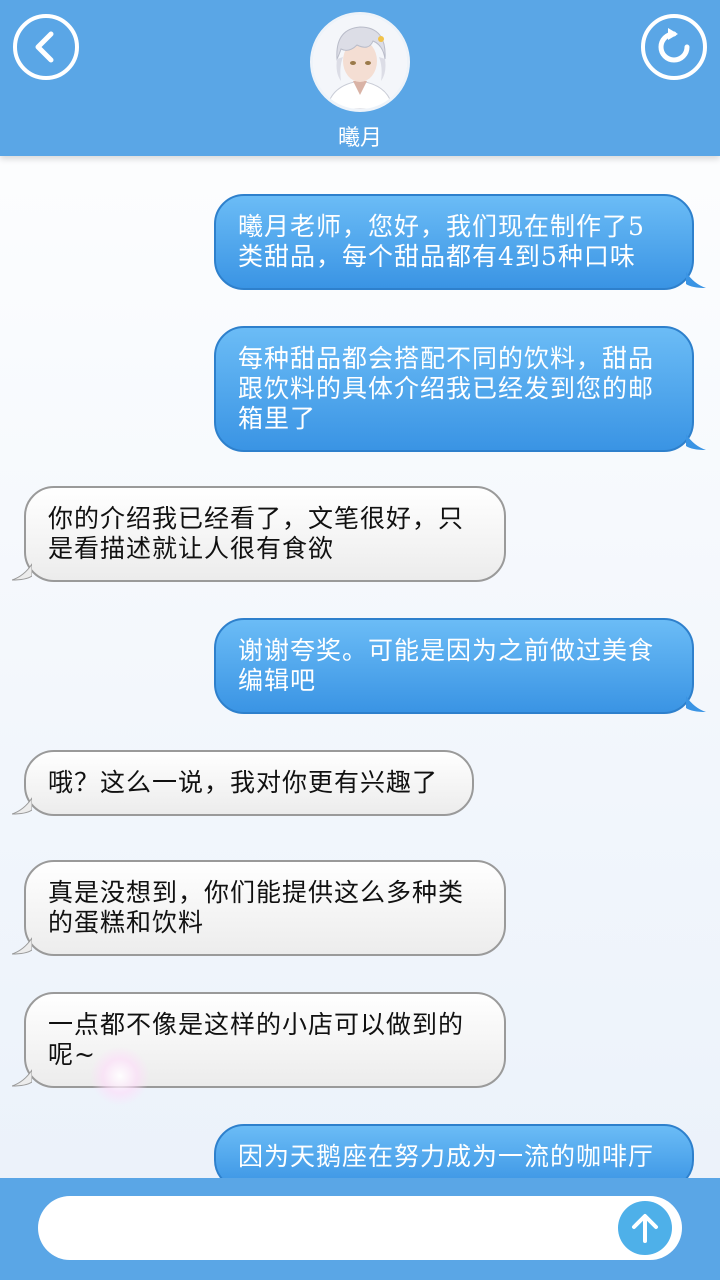  What do you see at coordinates (256, 533) in the screenshot?
I see `message-text: 你的介绍我已经看了，文笔很好，只是看描述就让人很有食欲` at bounding box center [256, 533].